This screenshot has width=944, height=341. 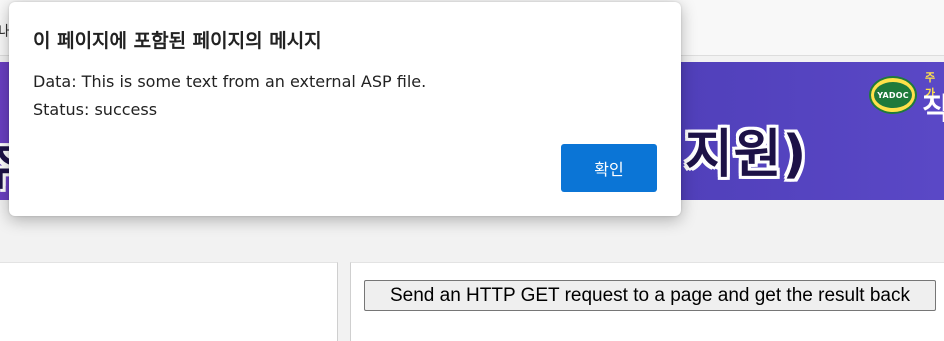 What do you see at coordinates (609, 168) in the screenshot?
I see `ok-button: 확인` at bounding box center [609, 168].